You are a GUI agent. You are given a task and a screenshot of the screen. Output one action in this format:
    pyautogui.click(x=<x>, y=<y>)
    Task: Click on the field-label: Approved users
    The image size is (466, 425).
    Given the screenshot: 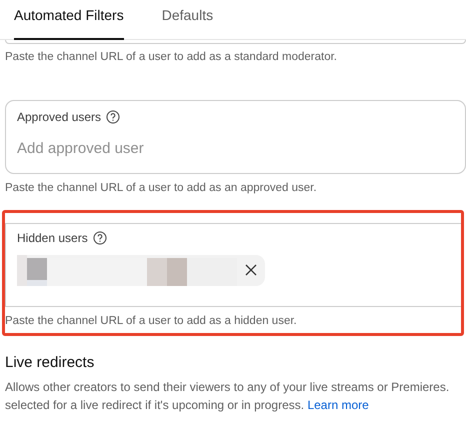 What is the action you would take?
    pyautogui.click(x=59, y=117)
    